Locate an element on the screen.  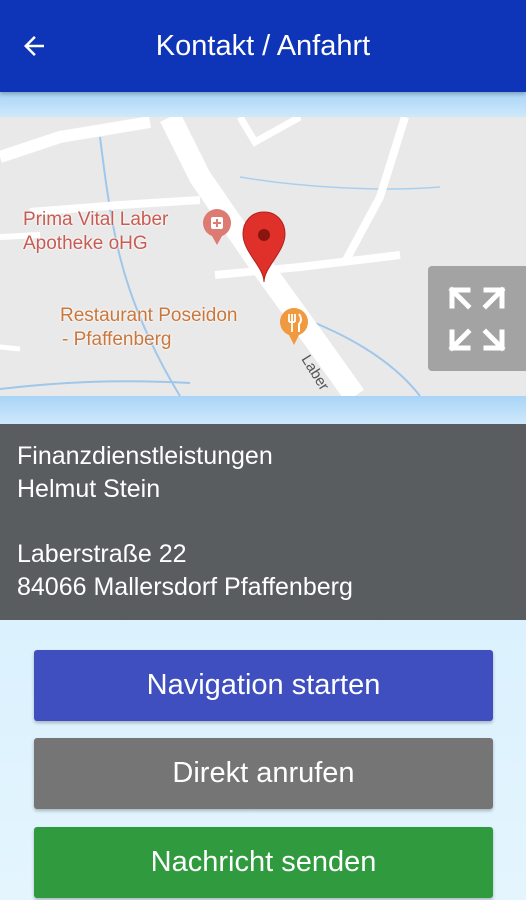
person-name: Helmut Stein is located at coordinates (89, 489).